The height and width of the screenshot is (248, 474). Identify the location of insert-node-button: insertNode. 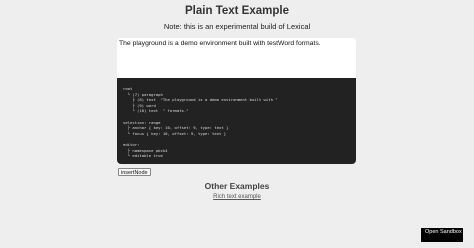
(134, 172).